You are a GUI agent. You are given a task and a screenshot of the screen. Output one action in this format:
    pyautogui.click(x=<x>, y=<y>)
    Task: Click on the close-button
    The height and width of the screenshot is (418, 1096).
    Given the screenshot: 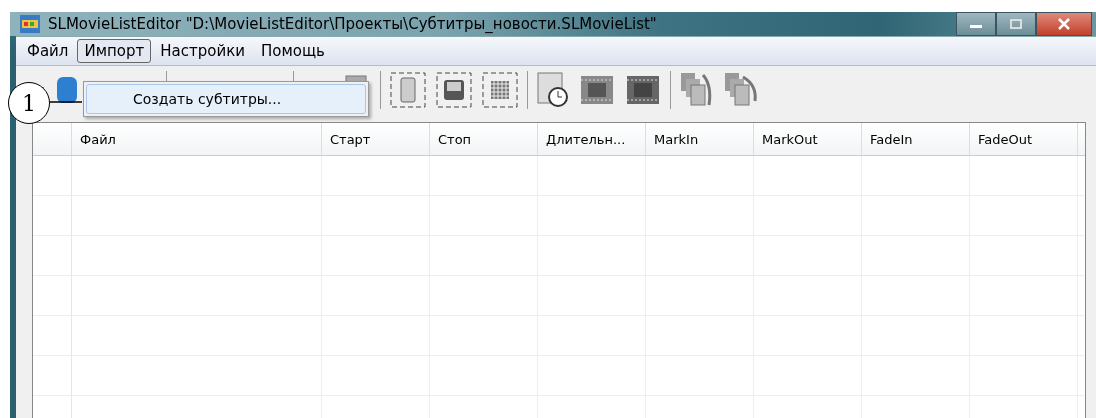 What is the action you would take?
    pyautogui.click(x=1064, y=24)
    